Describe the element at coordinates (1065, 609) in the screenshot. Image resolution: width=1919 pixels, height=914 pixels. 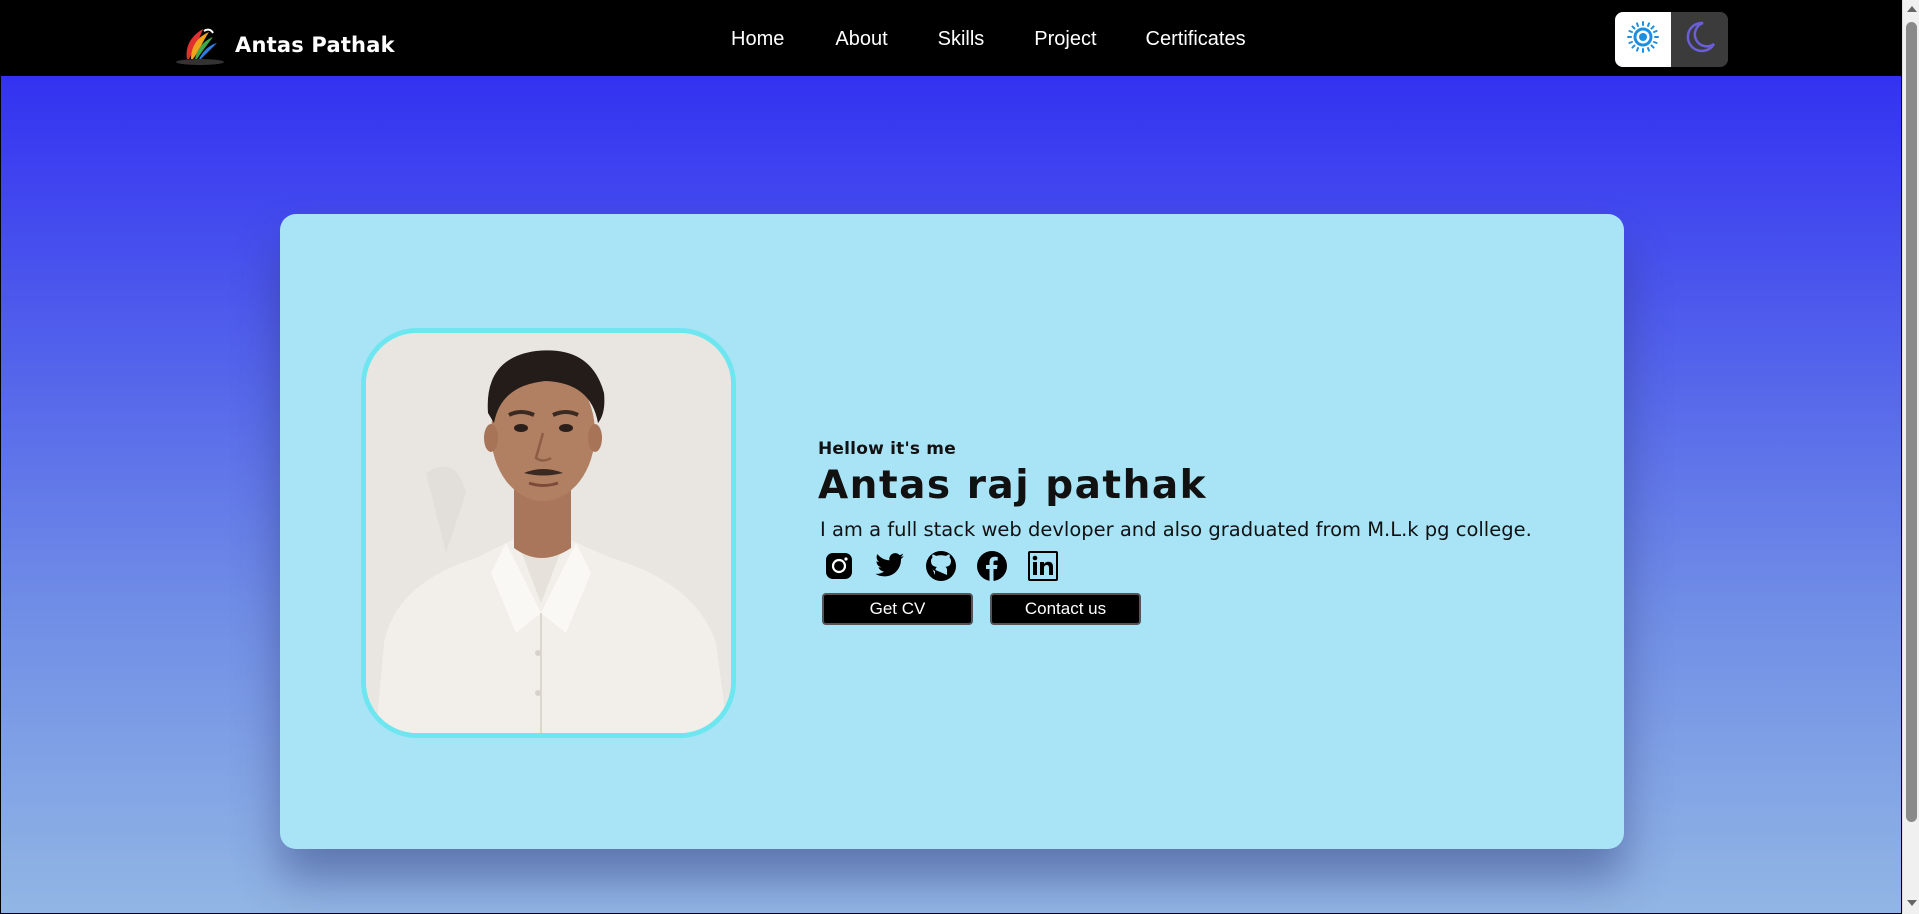
I see `contact-us-button: Contact us` at that location.